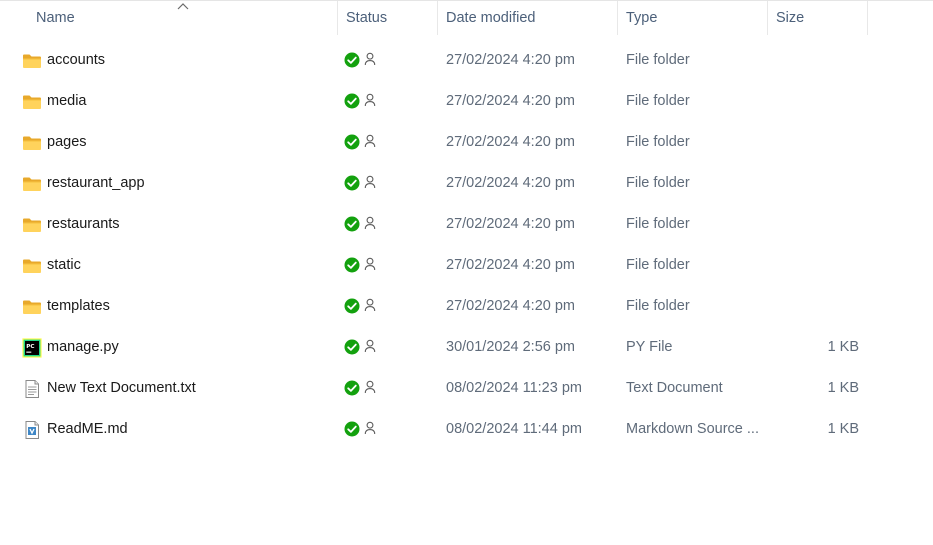 This screenshot has height=545, width=933. I want to click on file-row: pages 27/02/2024 4:20 pm File folder, so click(466, 142).